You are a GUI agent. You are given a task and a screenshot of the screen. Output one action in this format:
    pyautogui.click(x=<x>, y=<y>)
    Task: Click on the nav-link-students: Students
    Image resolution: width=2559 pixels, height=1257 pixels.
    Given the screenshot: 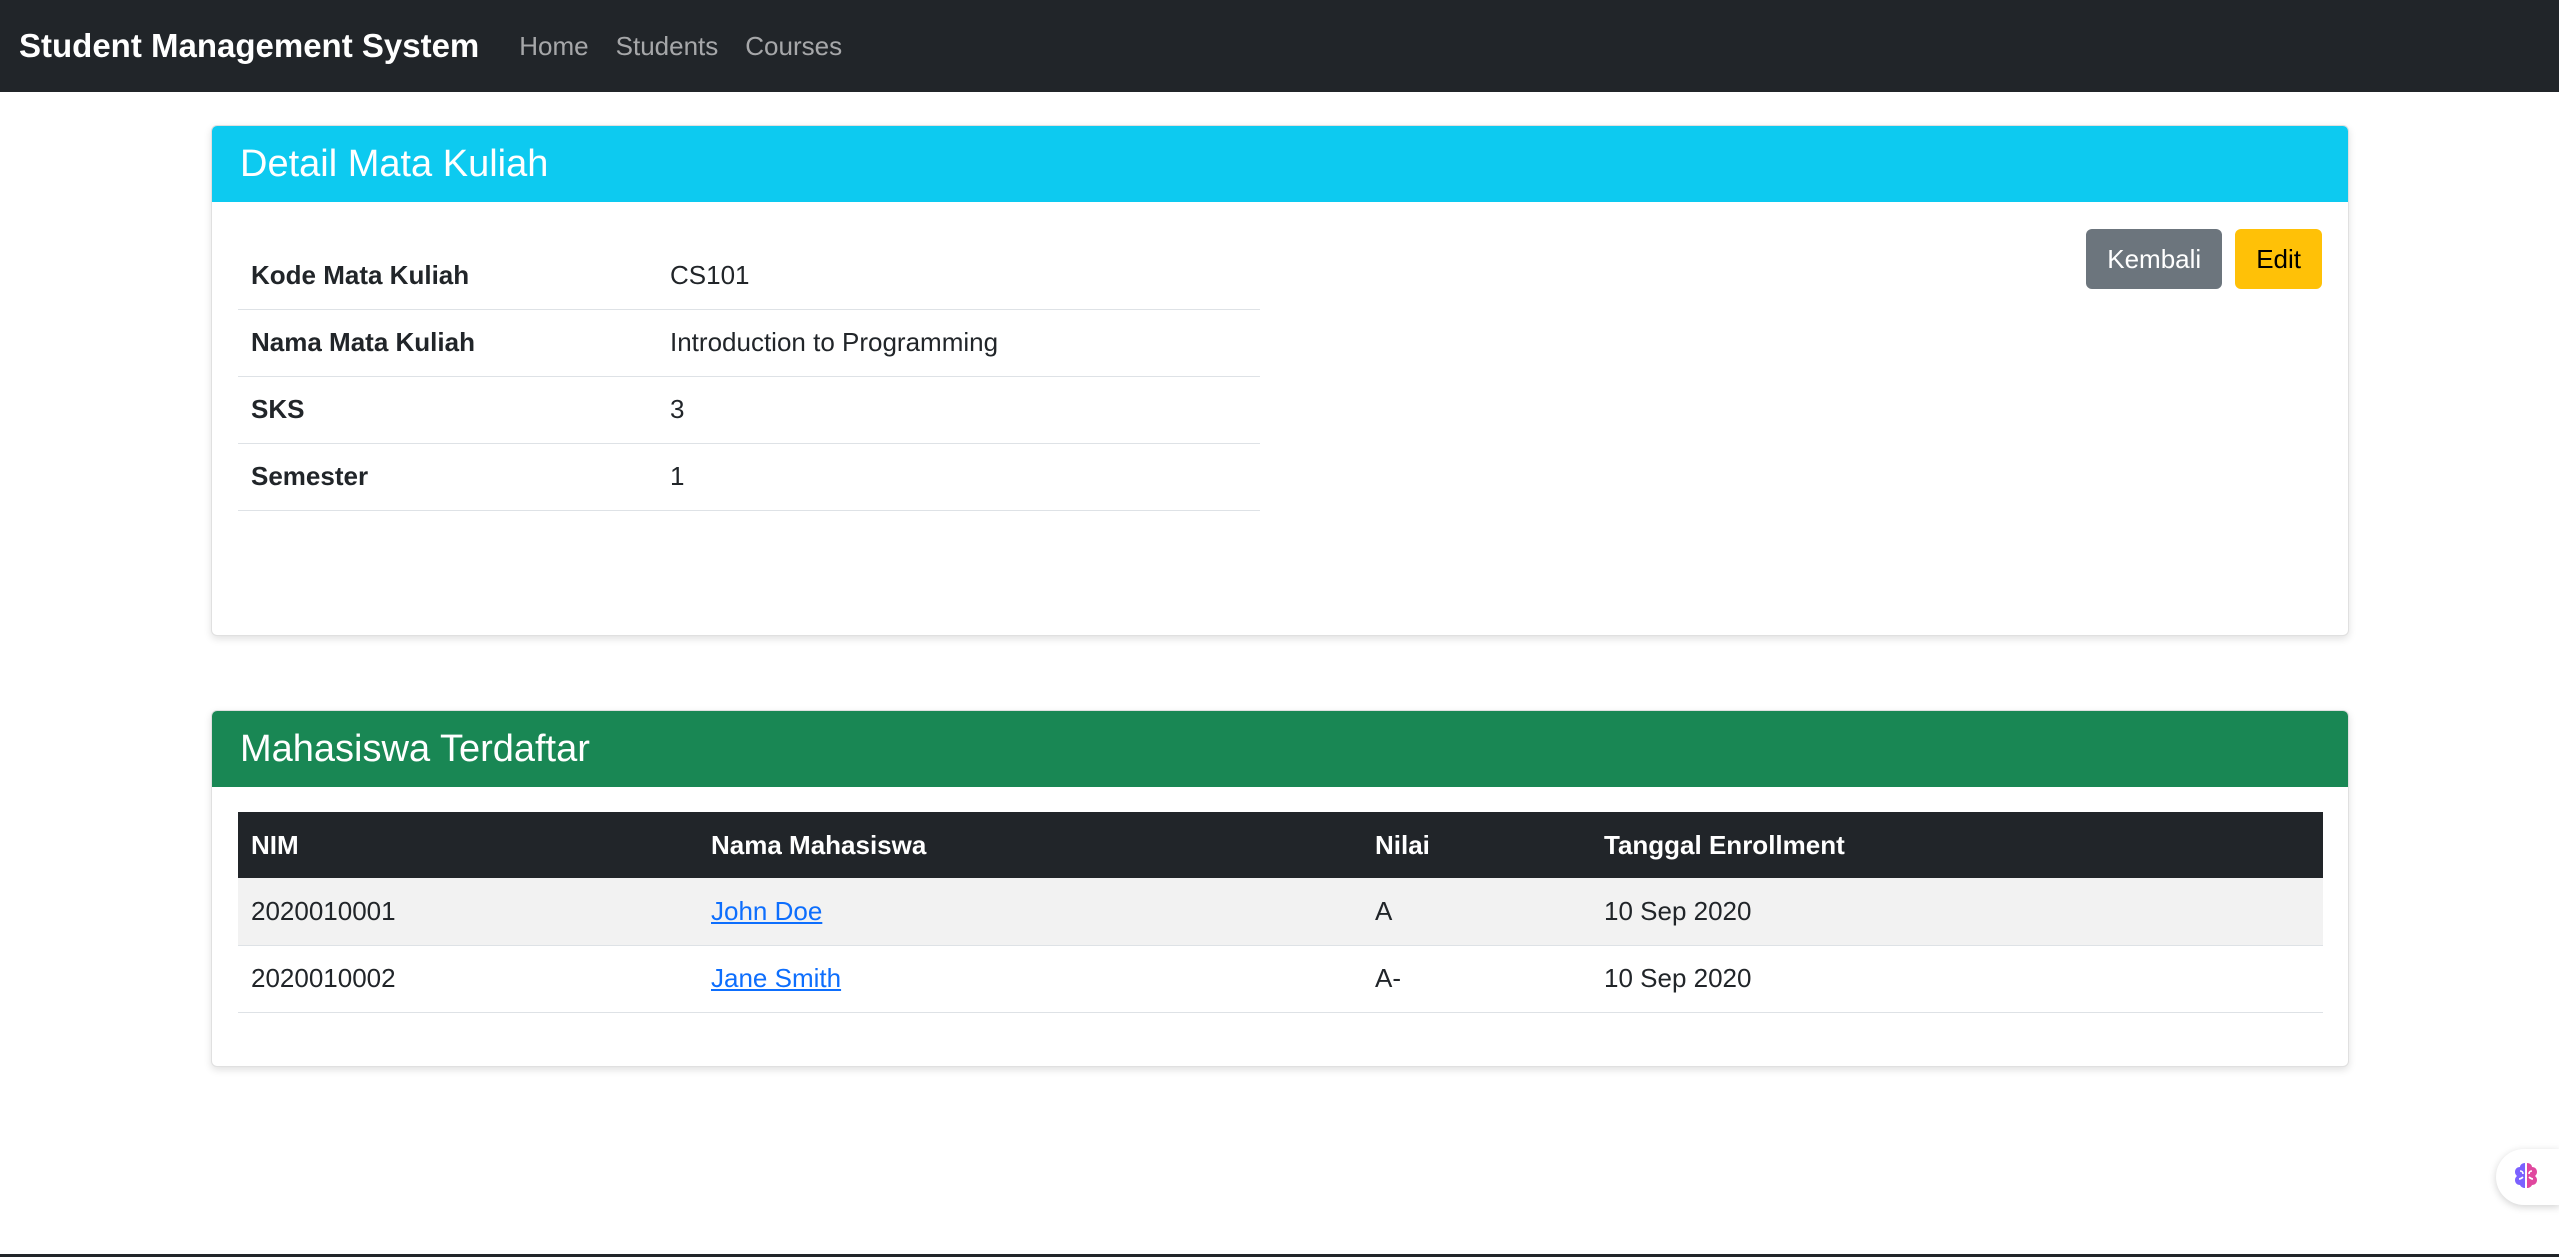 What is the action you would take?
    pyautogui.click(x=667, y=46)
    